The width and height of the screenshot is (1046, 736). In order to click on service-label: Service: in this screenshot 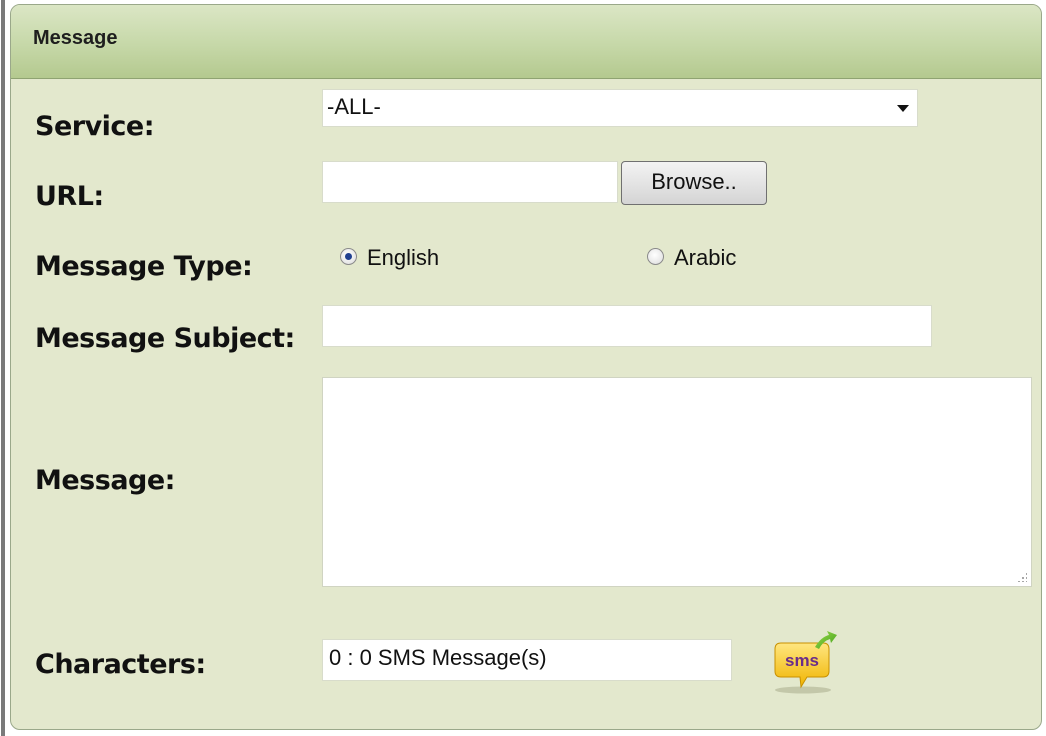, I will do `click(95, 126)`.